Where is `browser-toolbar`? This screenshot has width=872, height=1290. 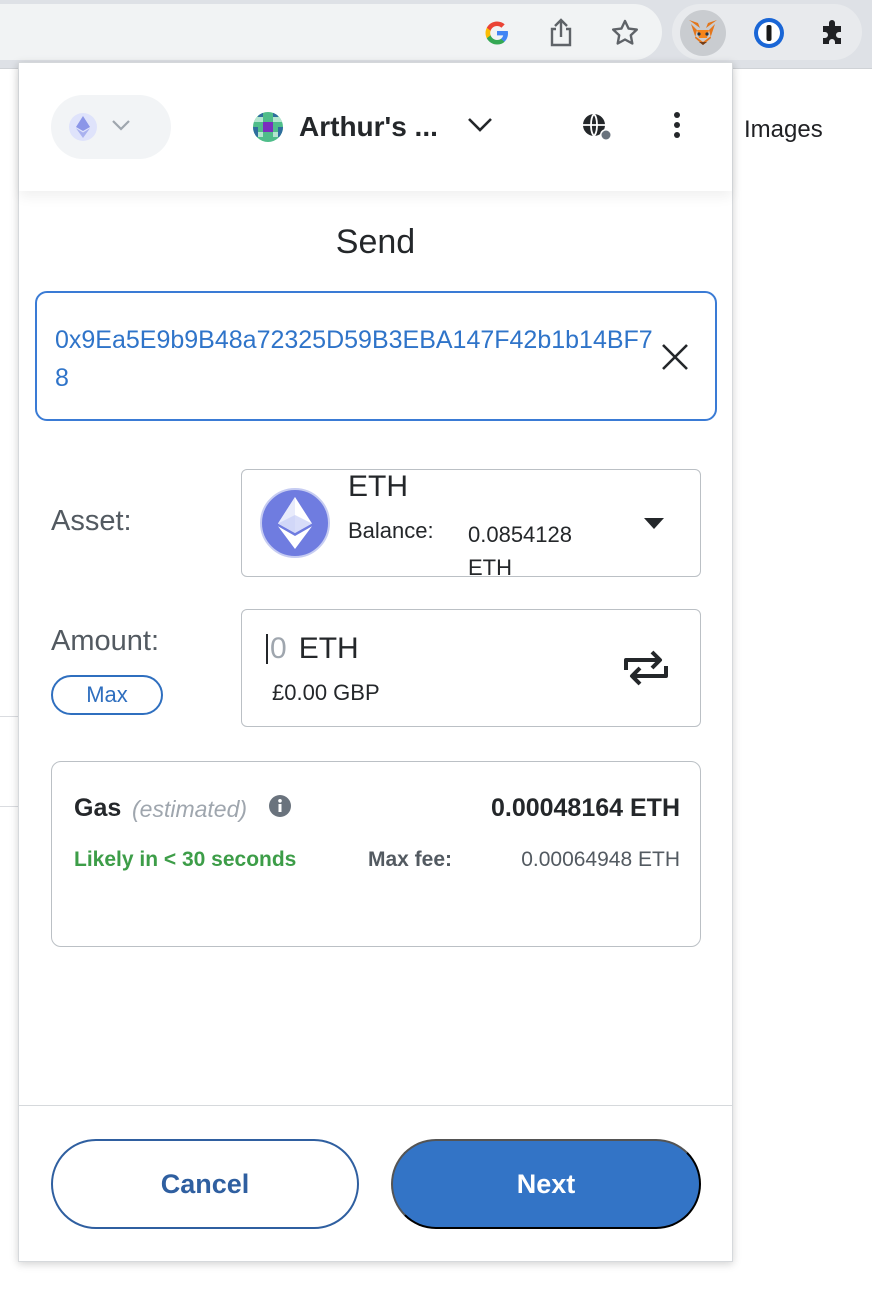 browser-toolbar is located at coordinates (436, 34).